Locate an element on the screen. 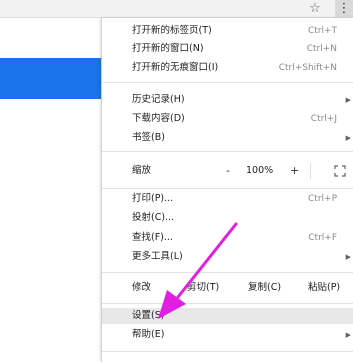 This screenshot has width=353, height=362. menu-item-help: 帮助(E) ▶ is located at coordinates (227, 335).